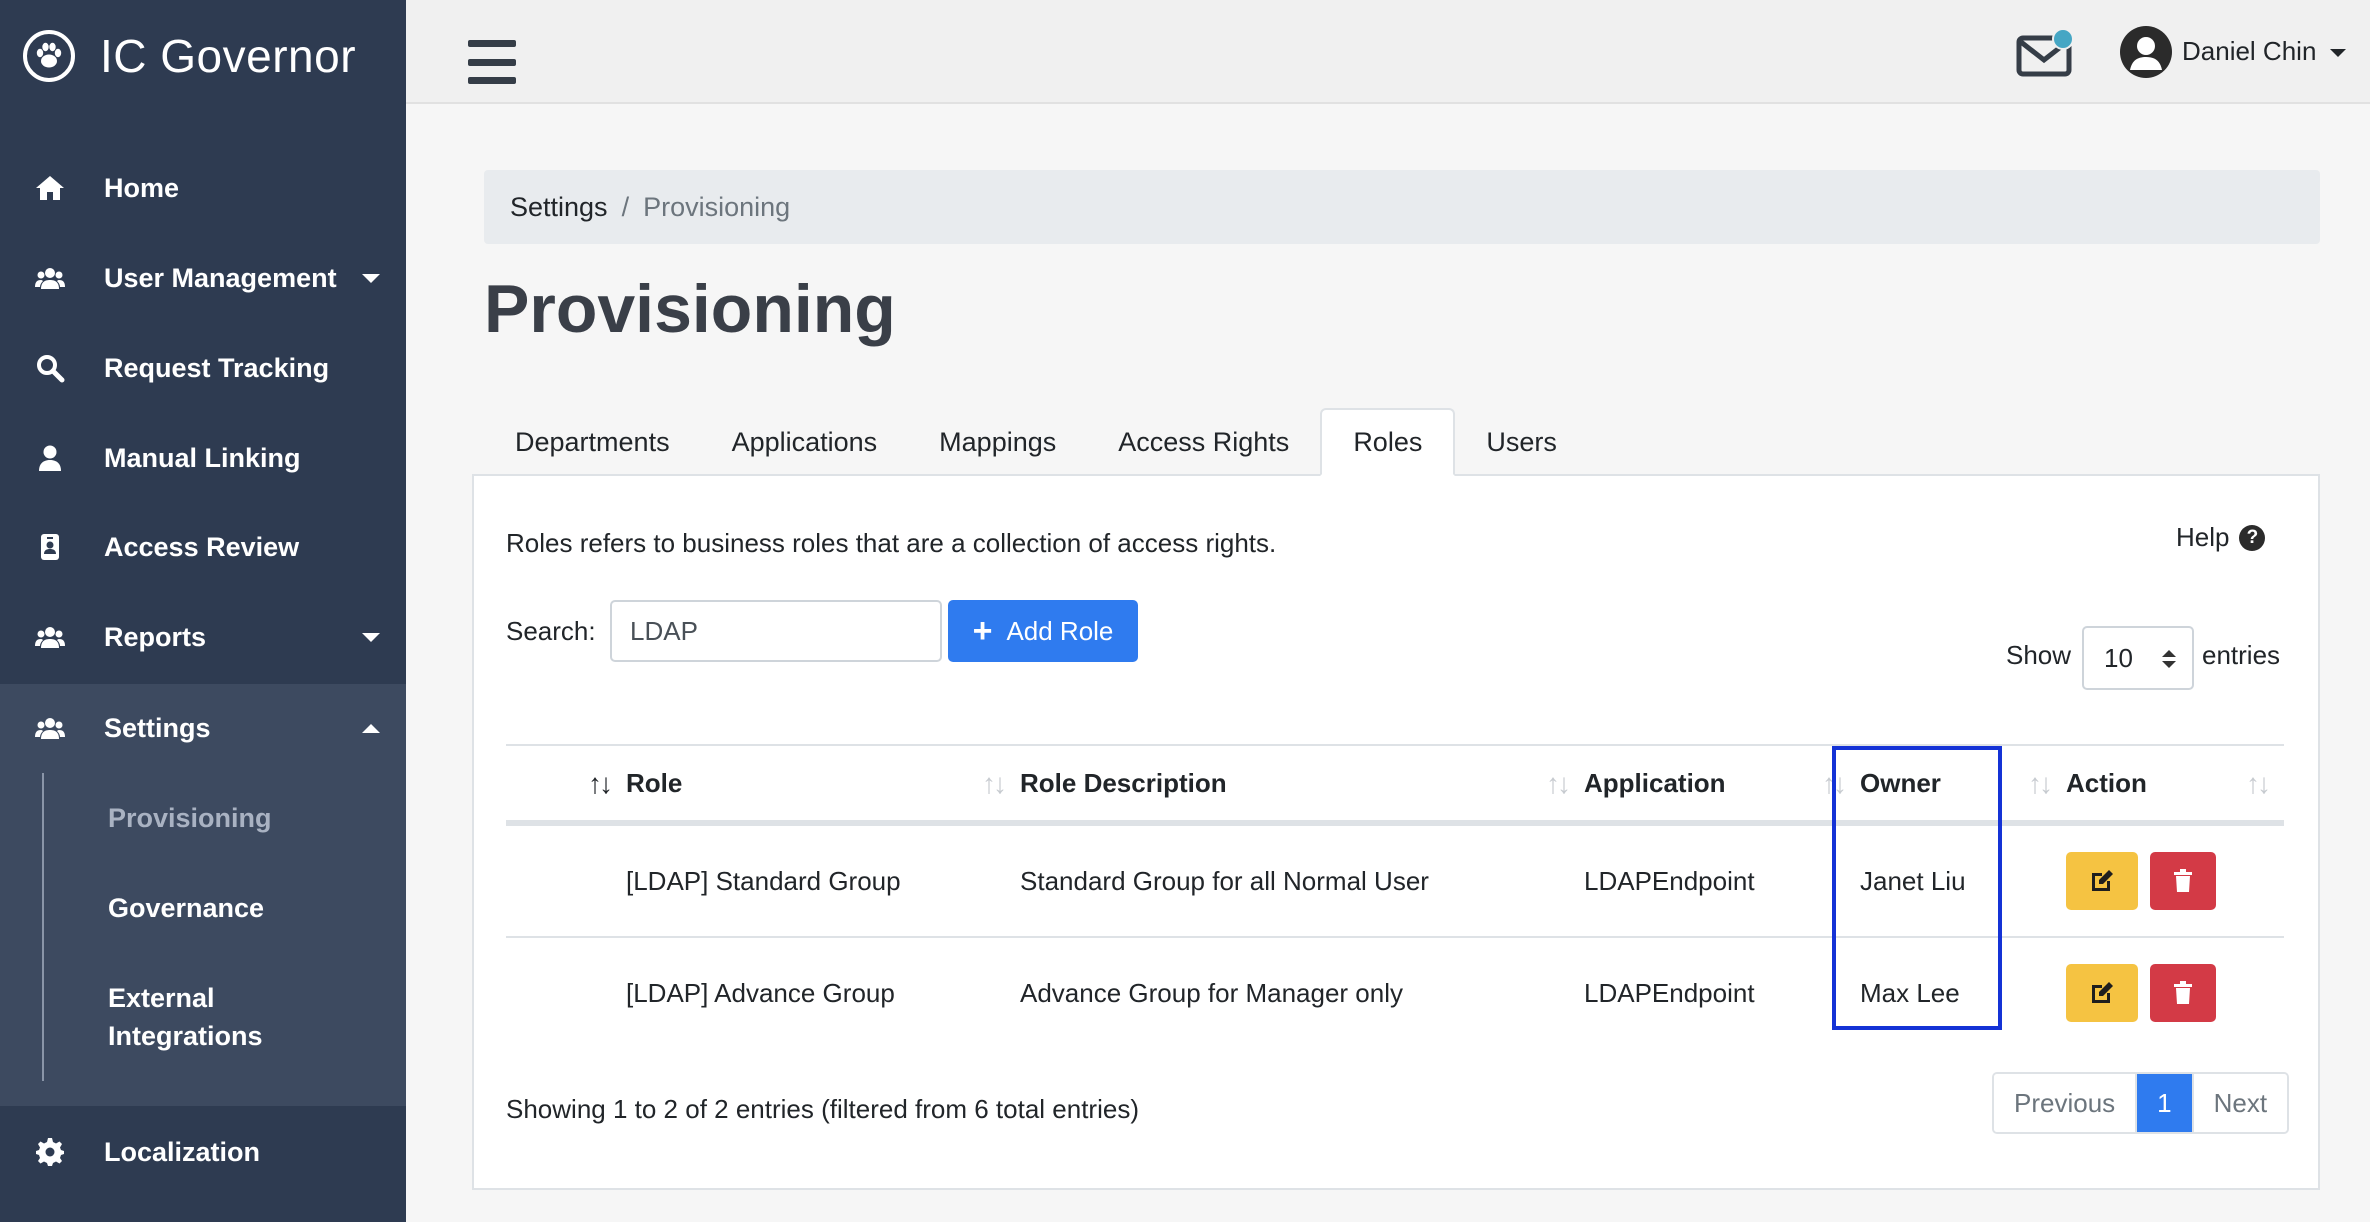  Describe the element at coordinates (2175, 785) in the screenshot. I see `column-header-action: Action ↑↓` at that location.